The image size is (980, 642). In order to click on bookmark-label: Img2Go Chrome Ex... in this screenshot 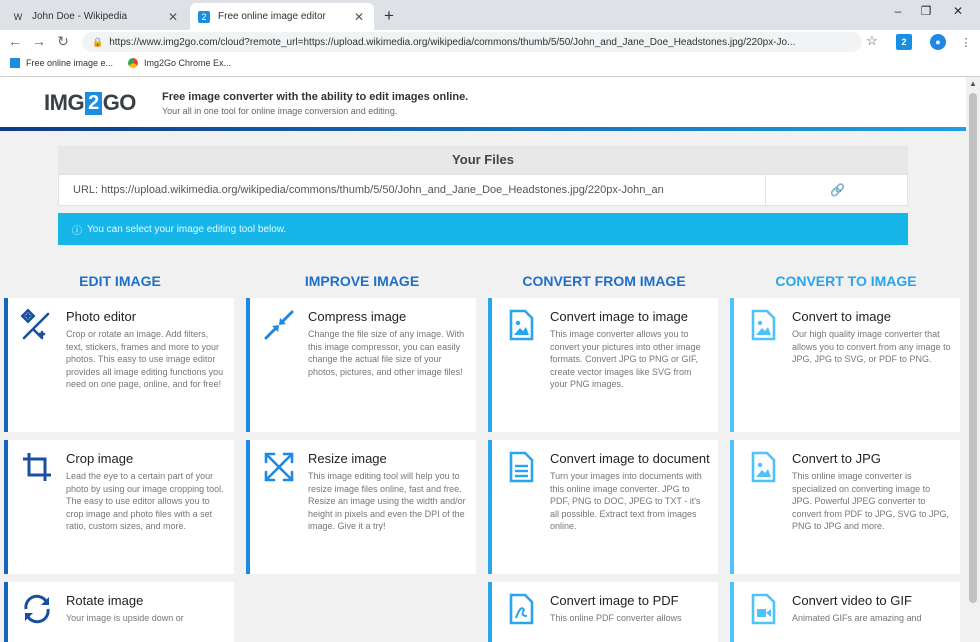, I will do `click(188, 63)`.